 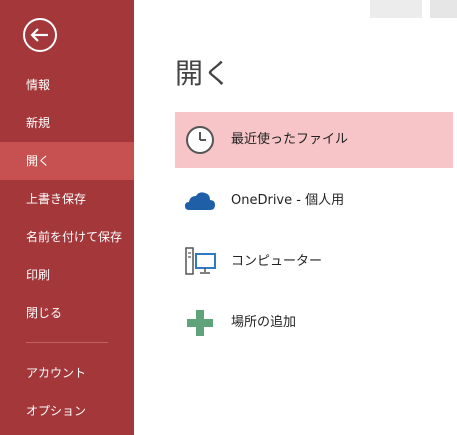 I want to click on sidebar-divider, so click(x=67, y=342).